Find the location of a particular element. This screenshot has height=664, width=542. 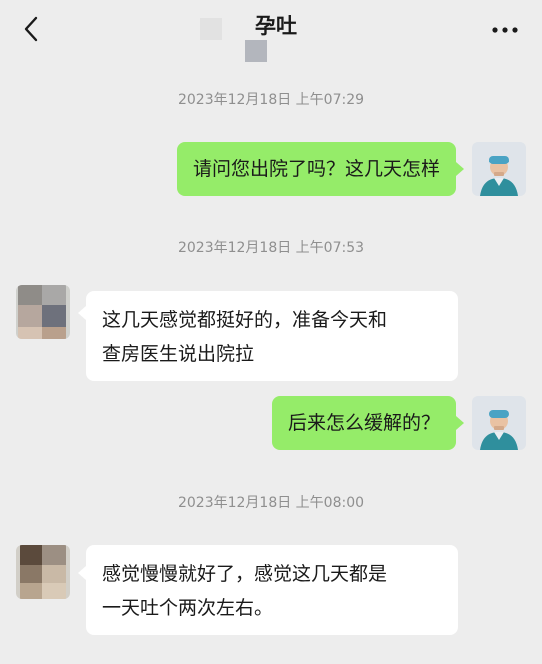

message-text: 后来怎么缓解的？ is located at coordinates (363, 423).